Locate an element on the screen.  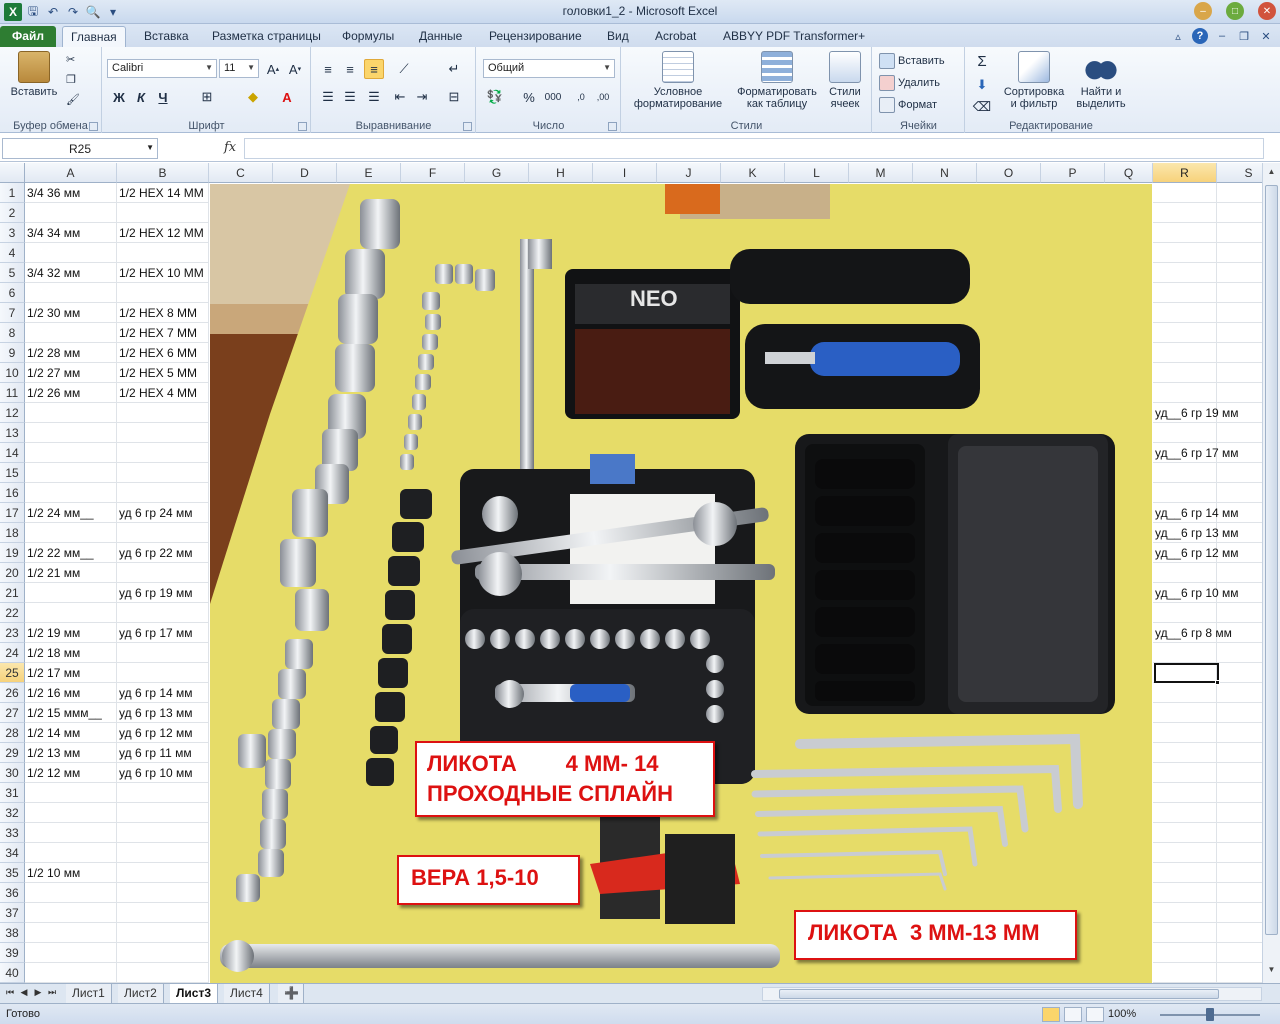
cell-A15 is located at coordinates (71, 473).